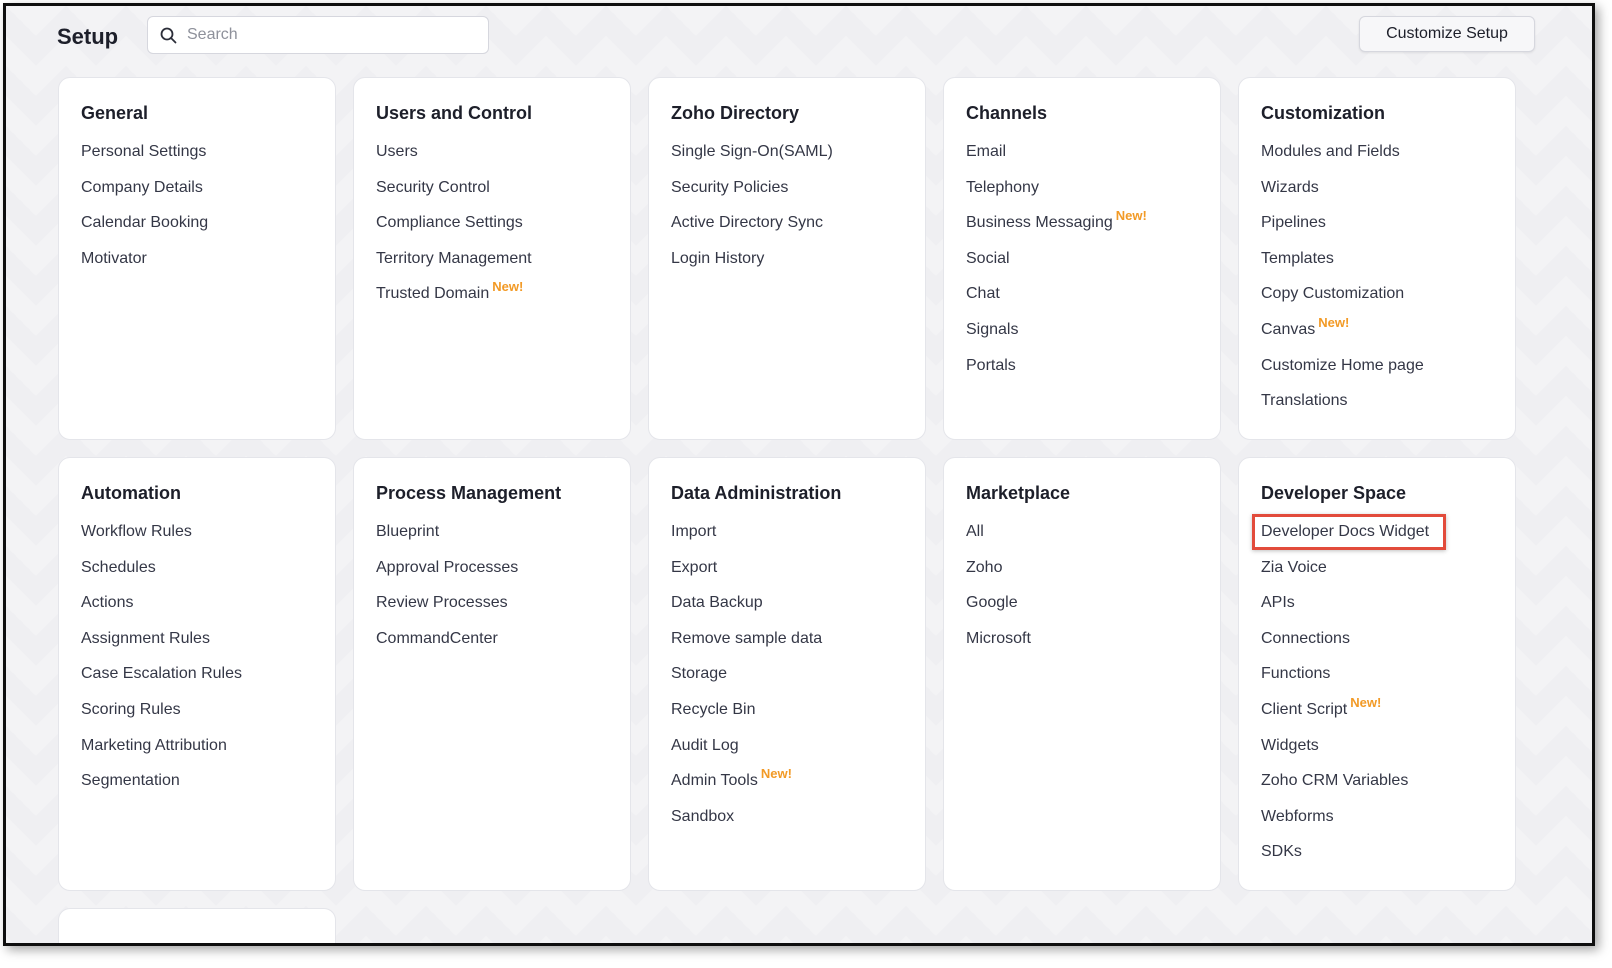  What do you see at coordinates (1333, 294) in the screenshot?
I see `menu-item-label: Copy Customization` at bounding box center [1333, 294].